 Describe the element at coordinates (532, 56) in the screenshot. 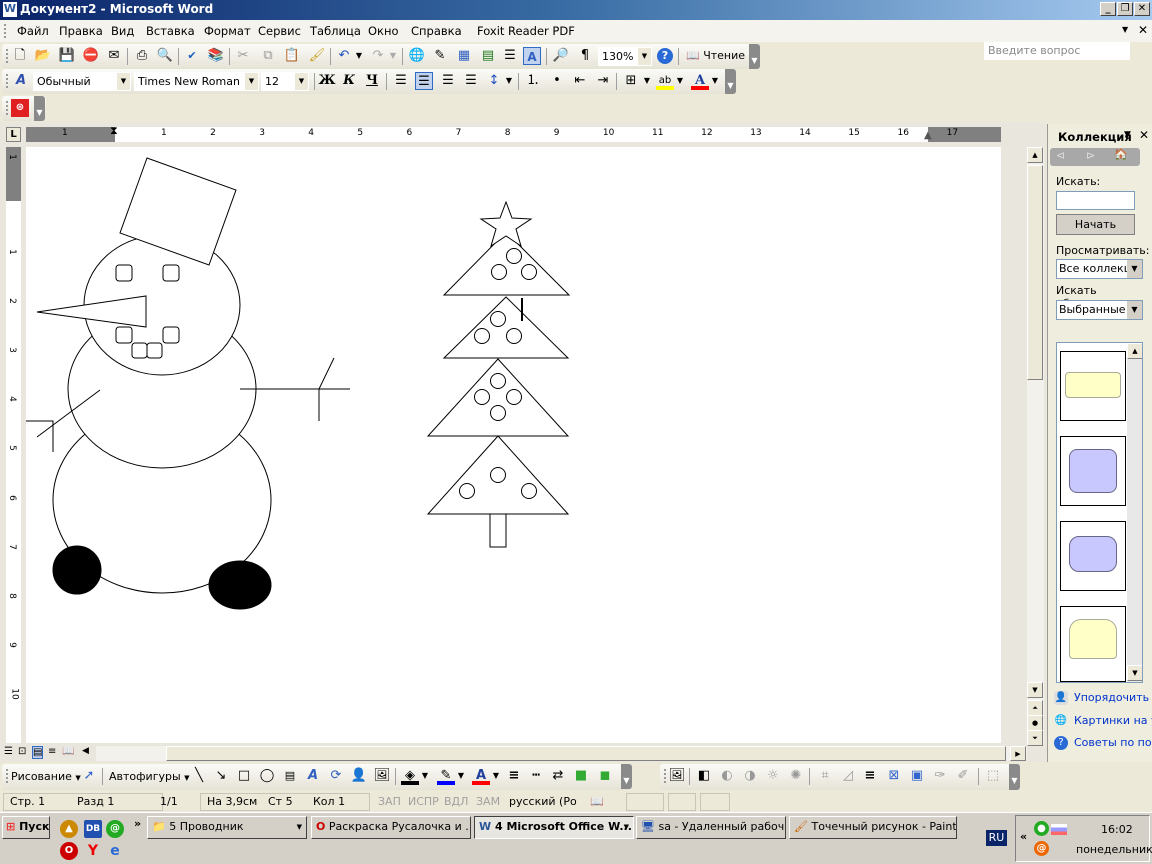

I see `drawing-icon: A` at that location.